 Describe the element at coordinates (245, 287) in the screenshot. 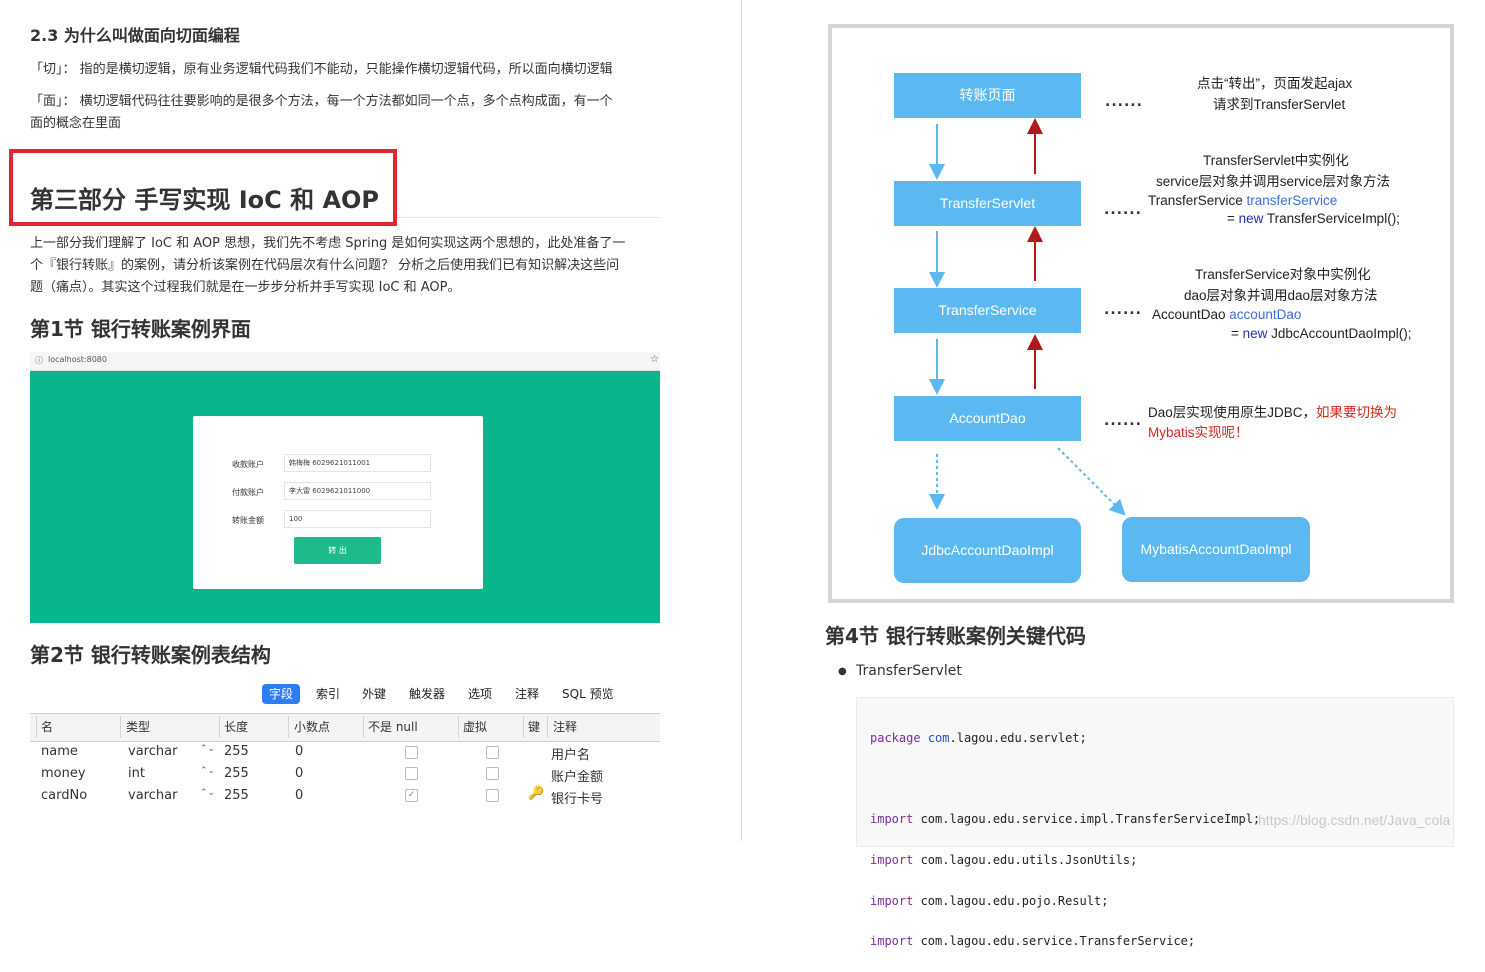

I see `intro-line3: 题（痛点）。其实这个过程我们就是在一步步分析并手写实现 IoC 和 AOP。` at that location.